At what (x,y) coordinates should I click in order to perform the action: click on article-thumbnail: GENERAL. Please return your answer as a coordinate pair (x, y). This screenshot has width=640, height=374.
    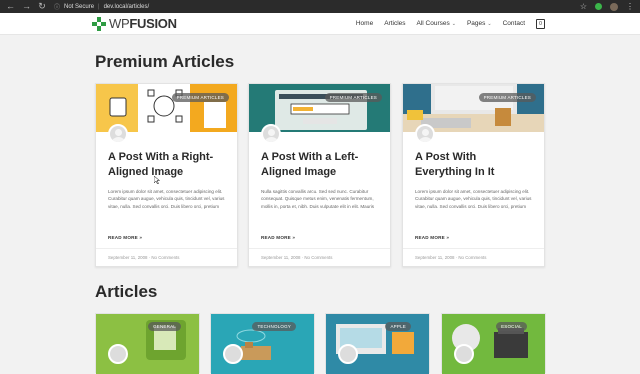
    Looking at the image, I should click on (147, 344).